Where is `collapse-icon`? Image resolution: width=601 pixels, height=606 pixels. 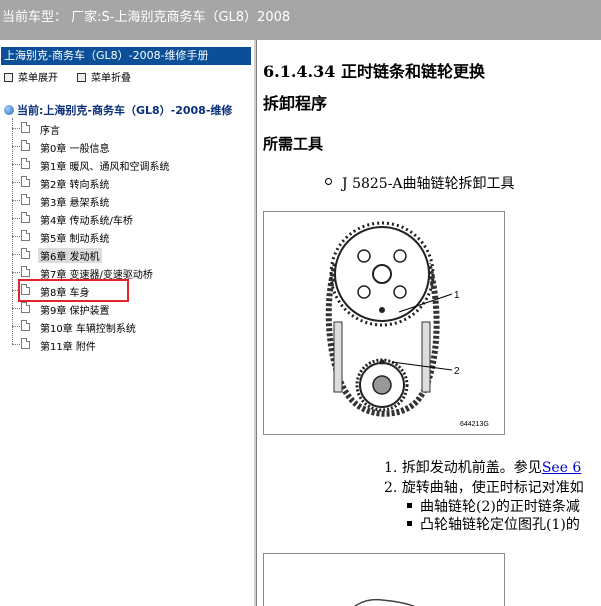 collapse-icon is located at coordinates (81, 77).